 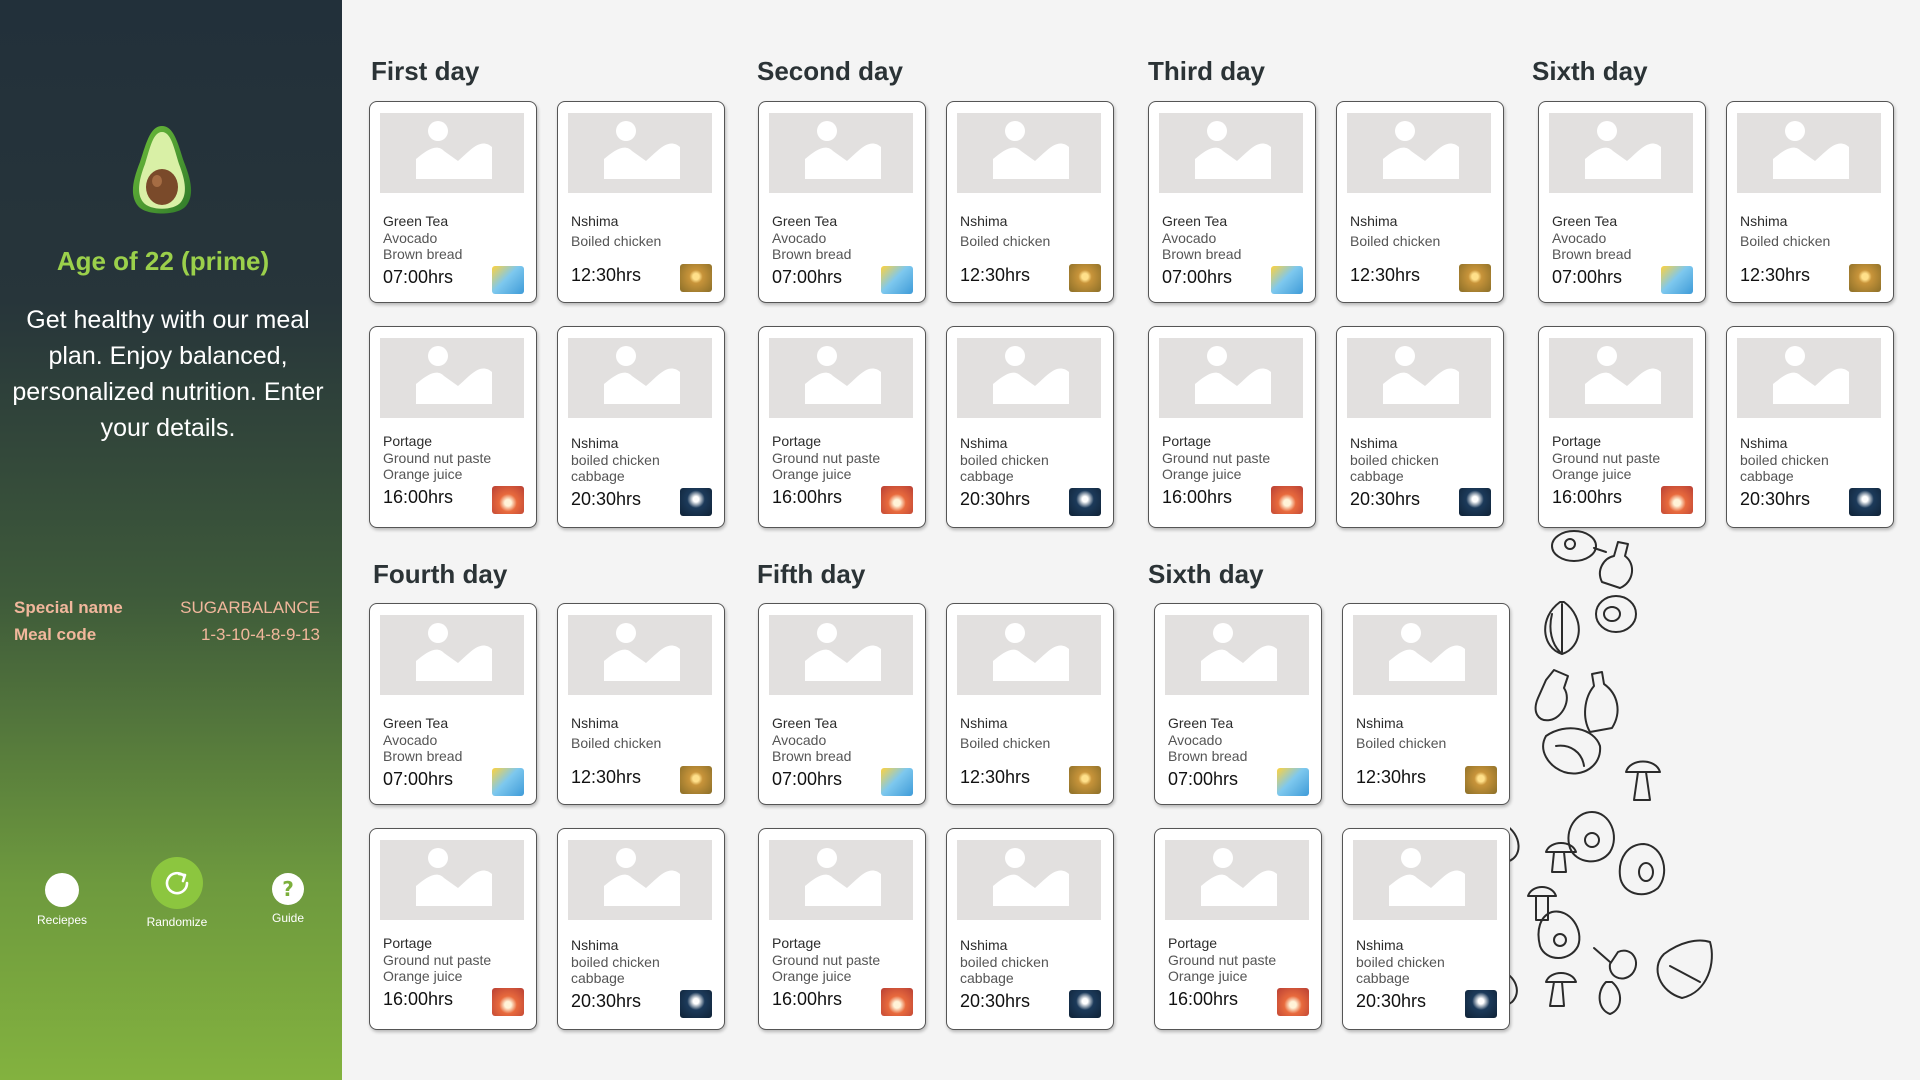 What do you see at coordinates (62, 900) in the screenshot?
I see `recipes-button: Reciepes` at bounding box center [62, 900].